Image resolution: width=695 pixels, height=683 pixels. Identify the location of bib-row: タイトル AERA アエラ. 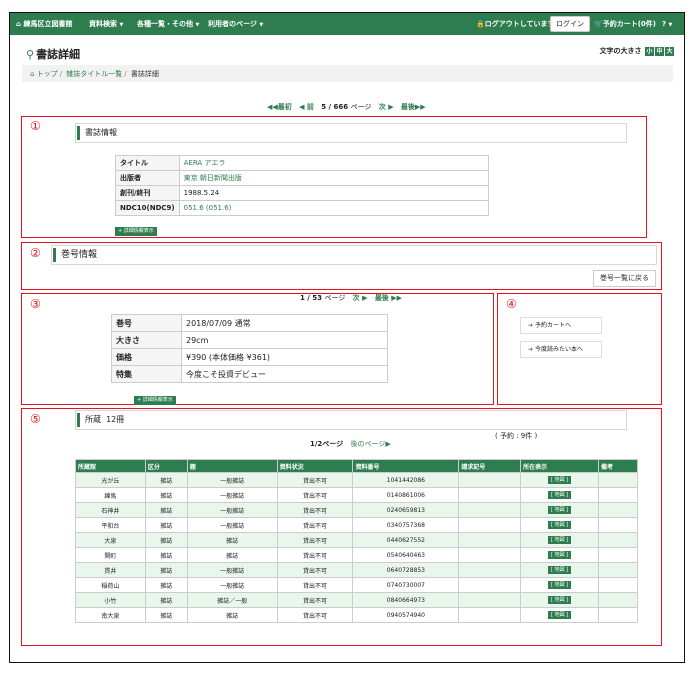
(302, 163).